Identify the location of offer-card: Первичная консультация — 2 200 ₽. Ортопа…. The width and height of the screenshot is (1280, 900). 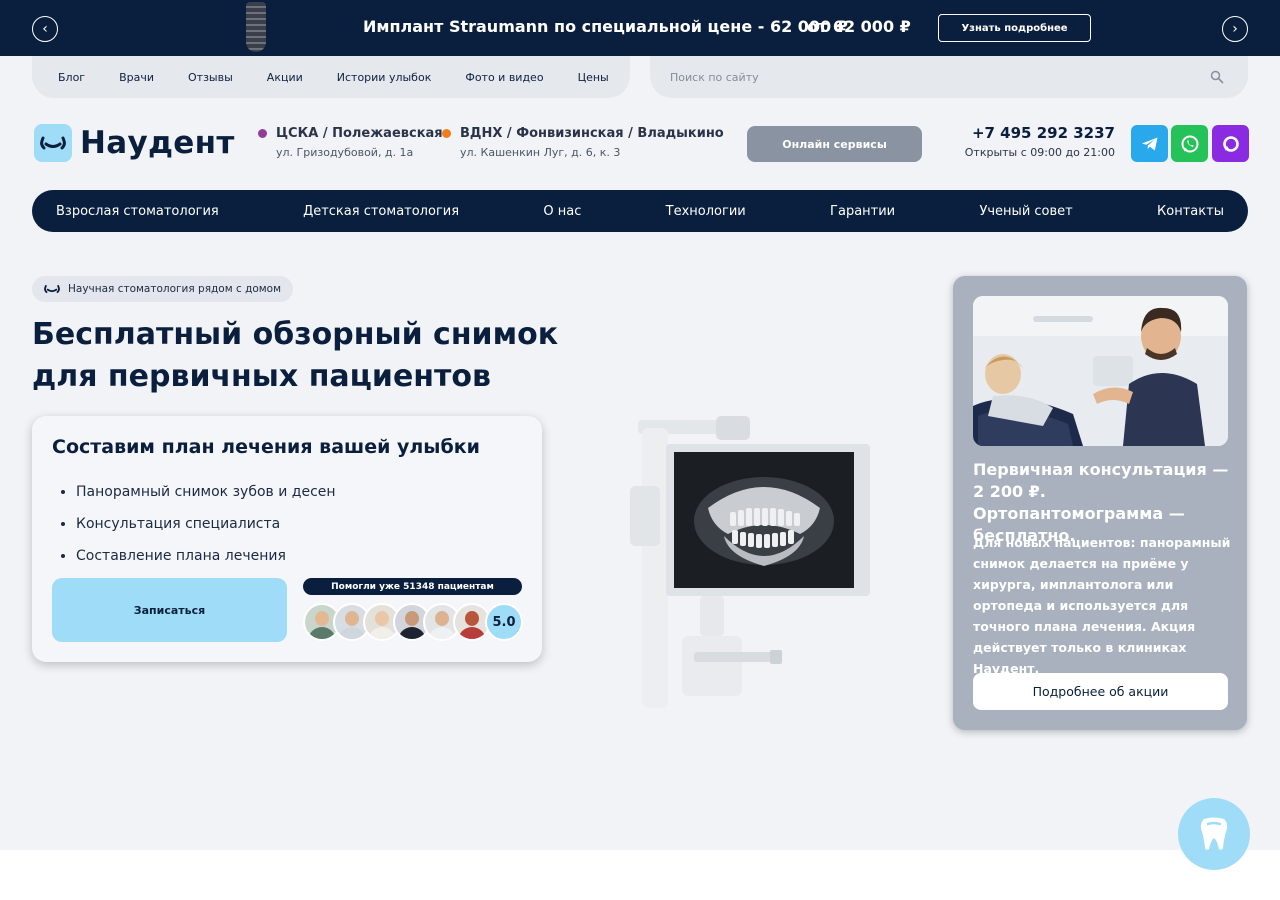
(1100, 503).